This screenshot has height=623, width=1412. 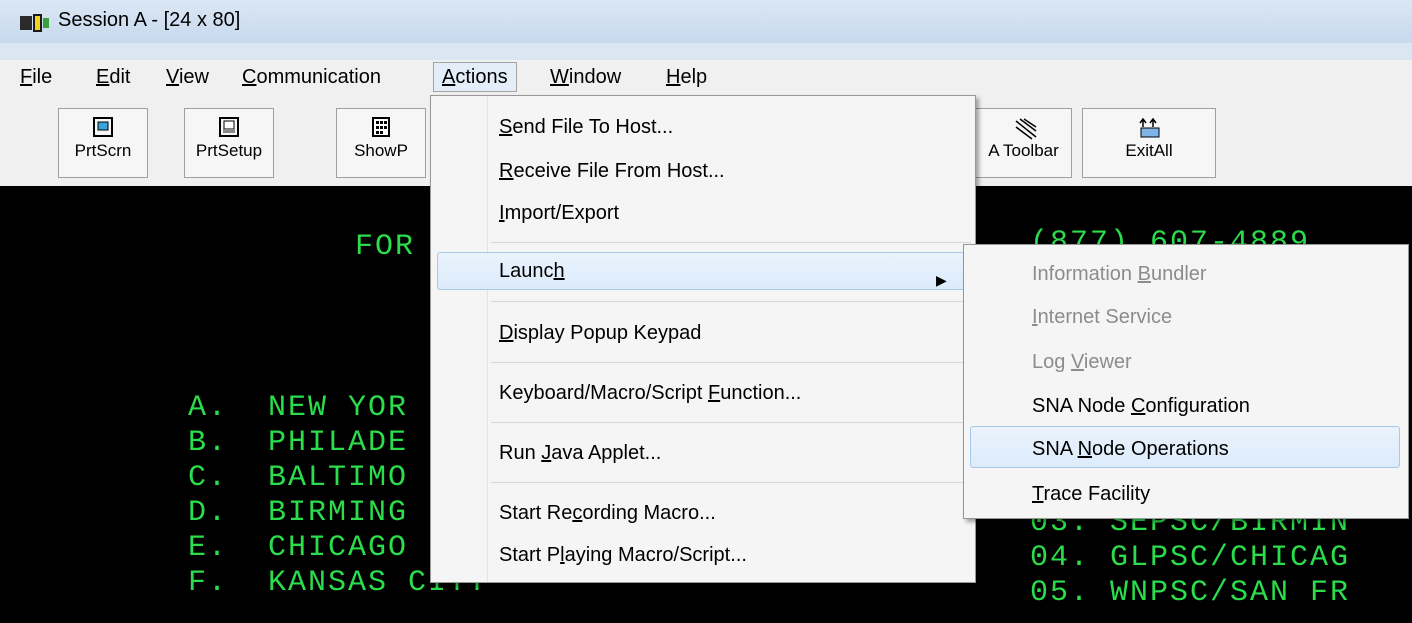 I want to click on exitall-button: ExitAll, so click(x=1149, y=143).